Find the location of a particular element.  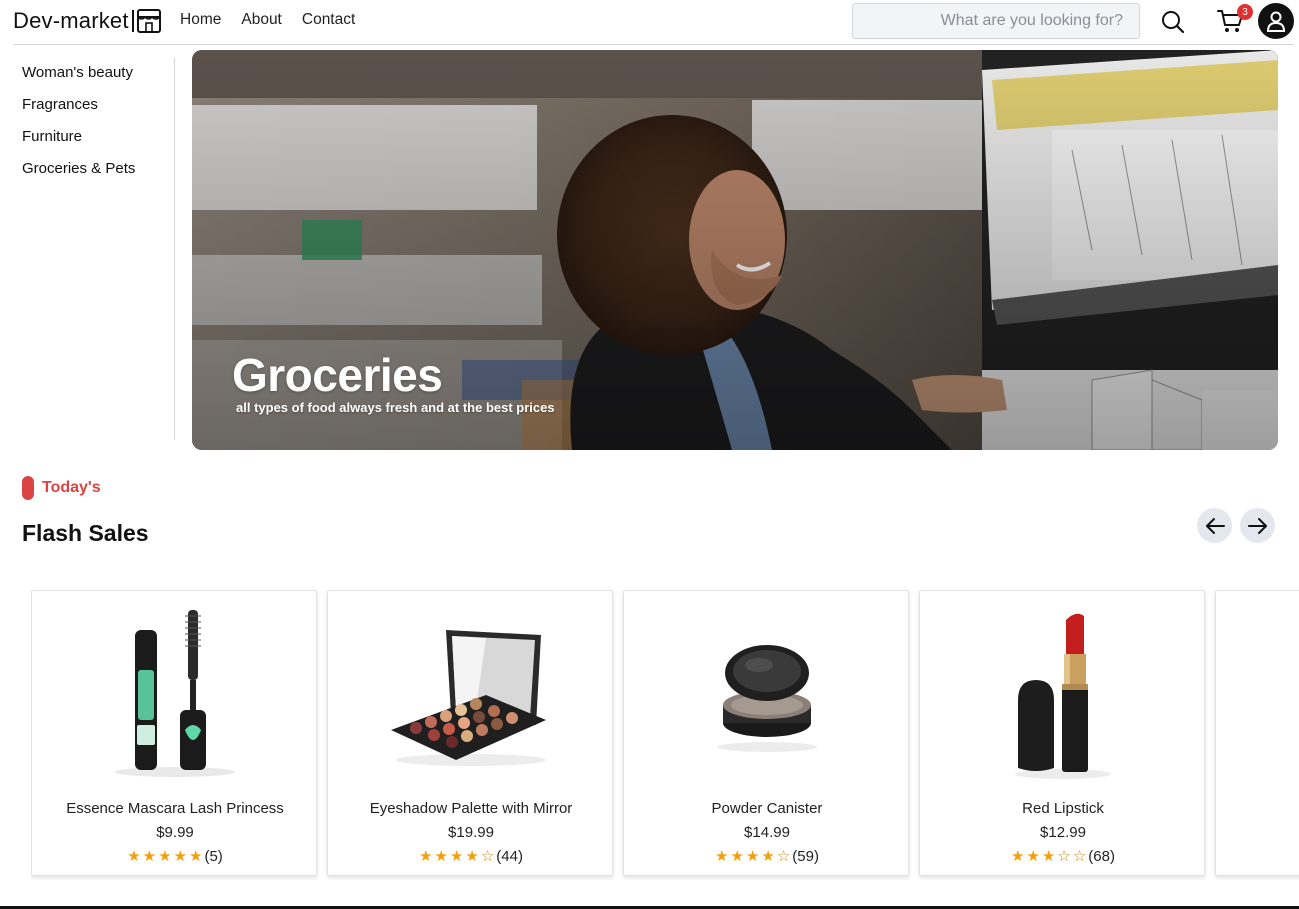

review-count: (59) is located at coordinates (805, 856).